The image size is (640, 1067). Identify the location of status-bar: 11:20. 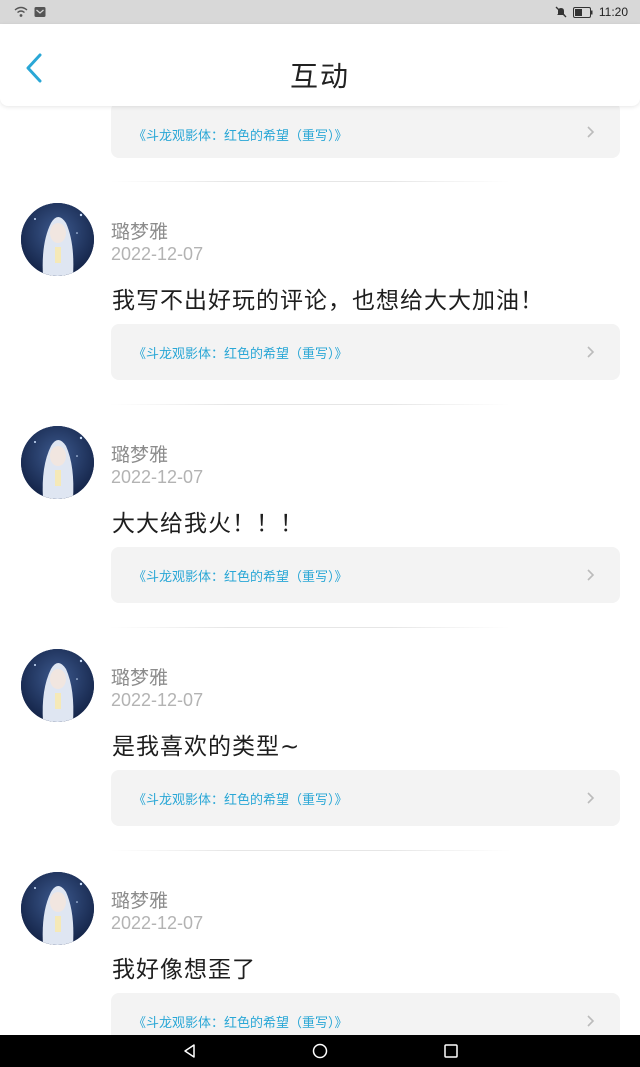
(320, 12).